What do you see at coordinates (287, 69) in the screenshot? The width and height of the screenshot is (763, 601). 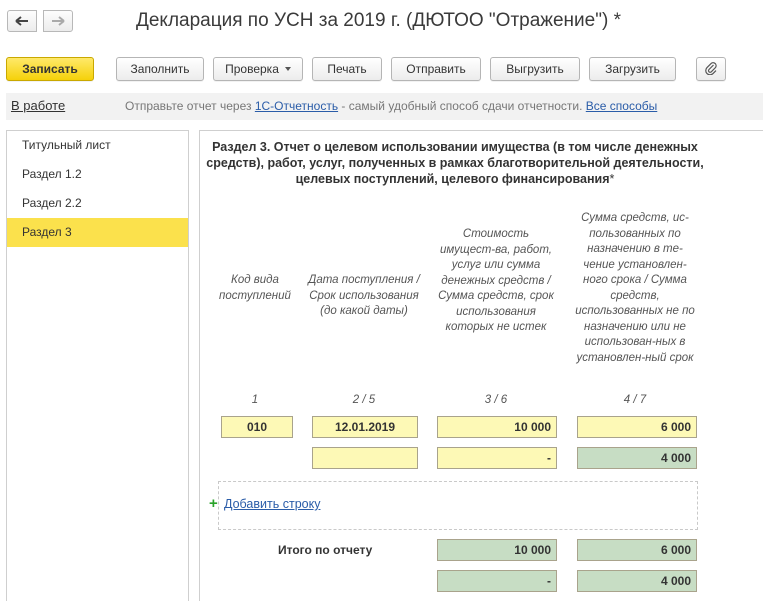 I see `chevron-down-icon` at bounding box center [287, 69].